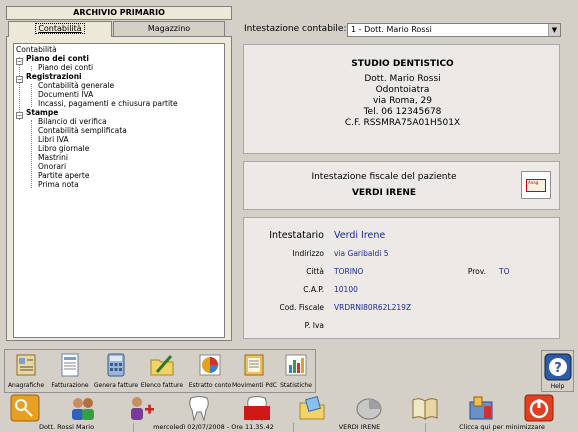  What do you see at coordinates (254, 385) in the screenshot?
I see `movimenti-pdc-label: Movimenti PdC` at bounding box center [254, 385].